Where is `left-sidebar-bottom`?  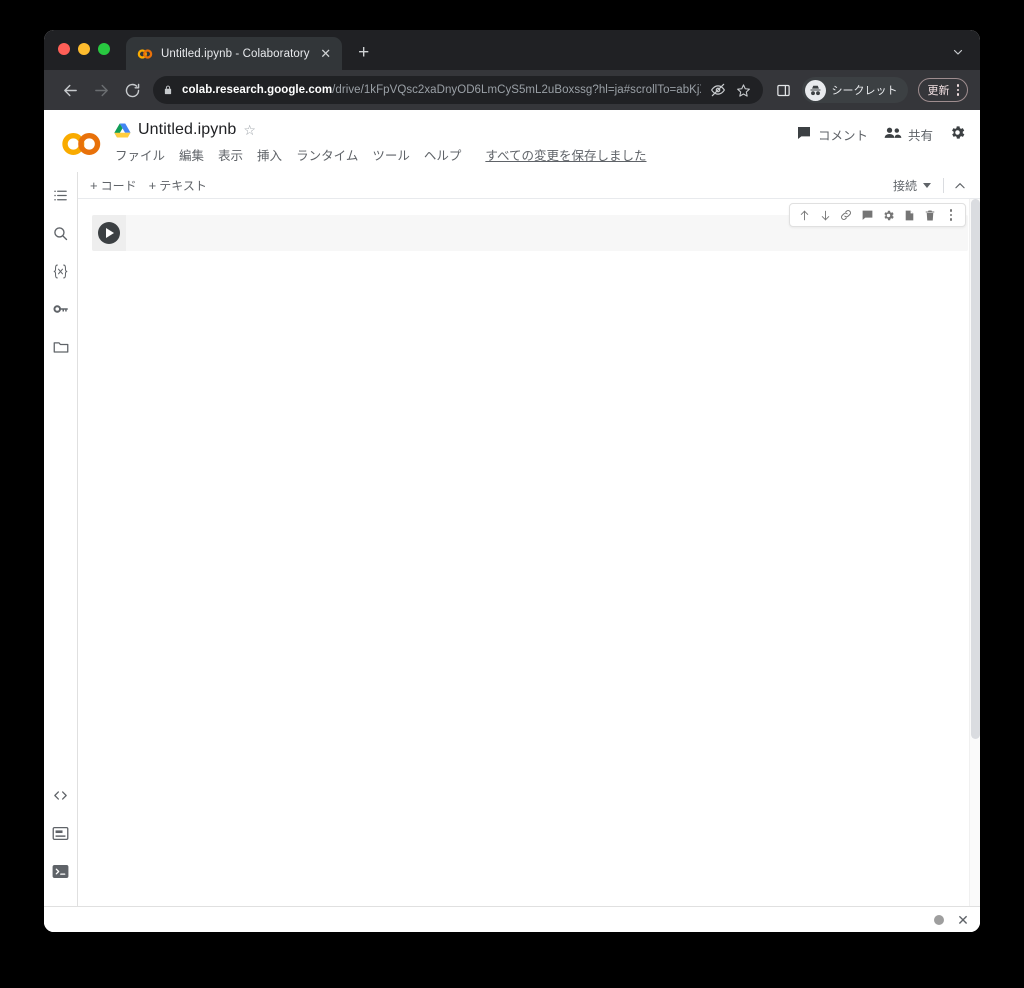
left-sidebar-bottom is located at coordinates (60, 837).